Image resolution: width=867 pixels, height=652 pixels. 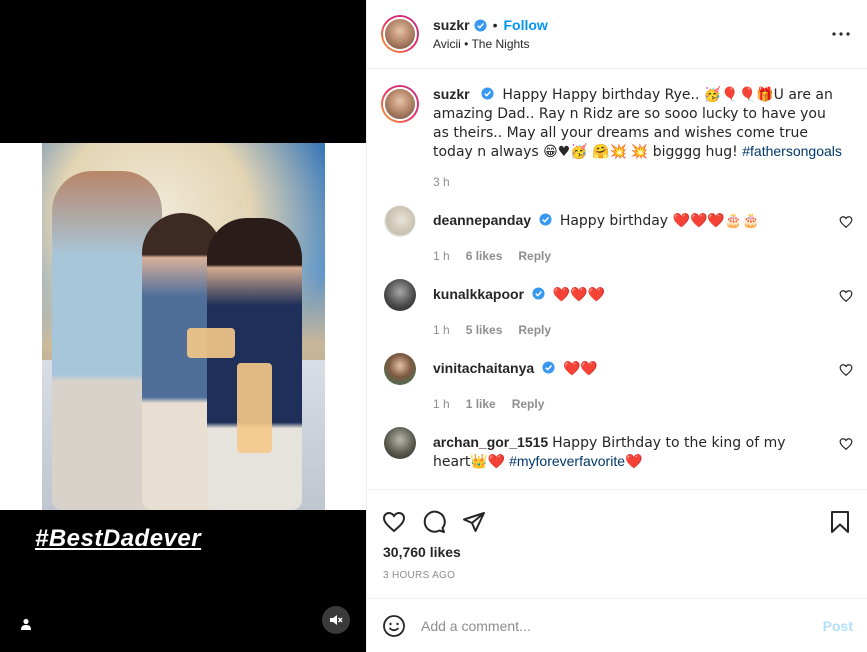 I want to click on send-paper-plane-icon, so click(x=474, y=522).